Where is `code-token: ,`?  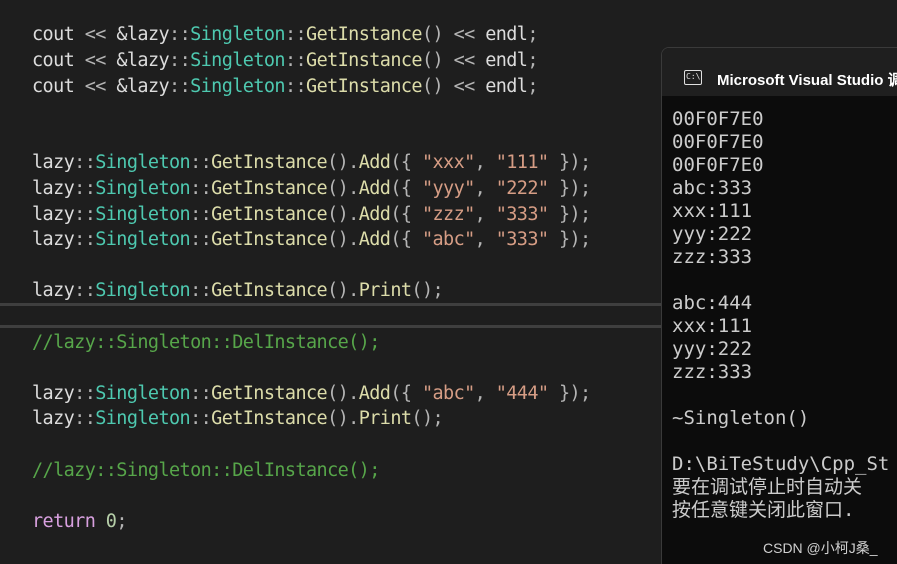 code-token: , is located at coordinates (485, 188).